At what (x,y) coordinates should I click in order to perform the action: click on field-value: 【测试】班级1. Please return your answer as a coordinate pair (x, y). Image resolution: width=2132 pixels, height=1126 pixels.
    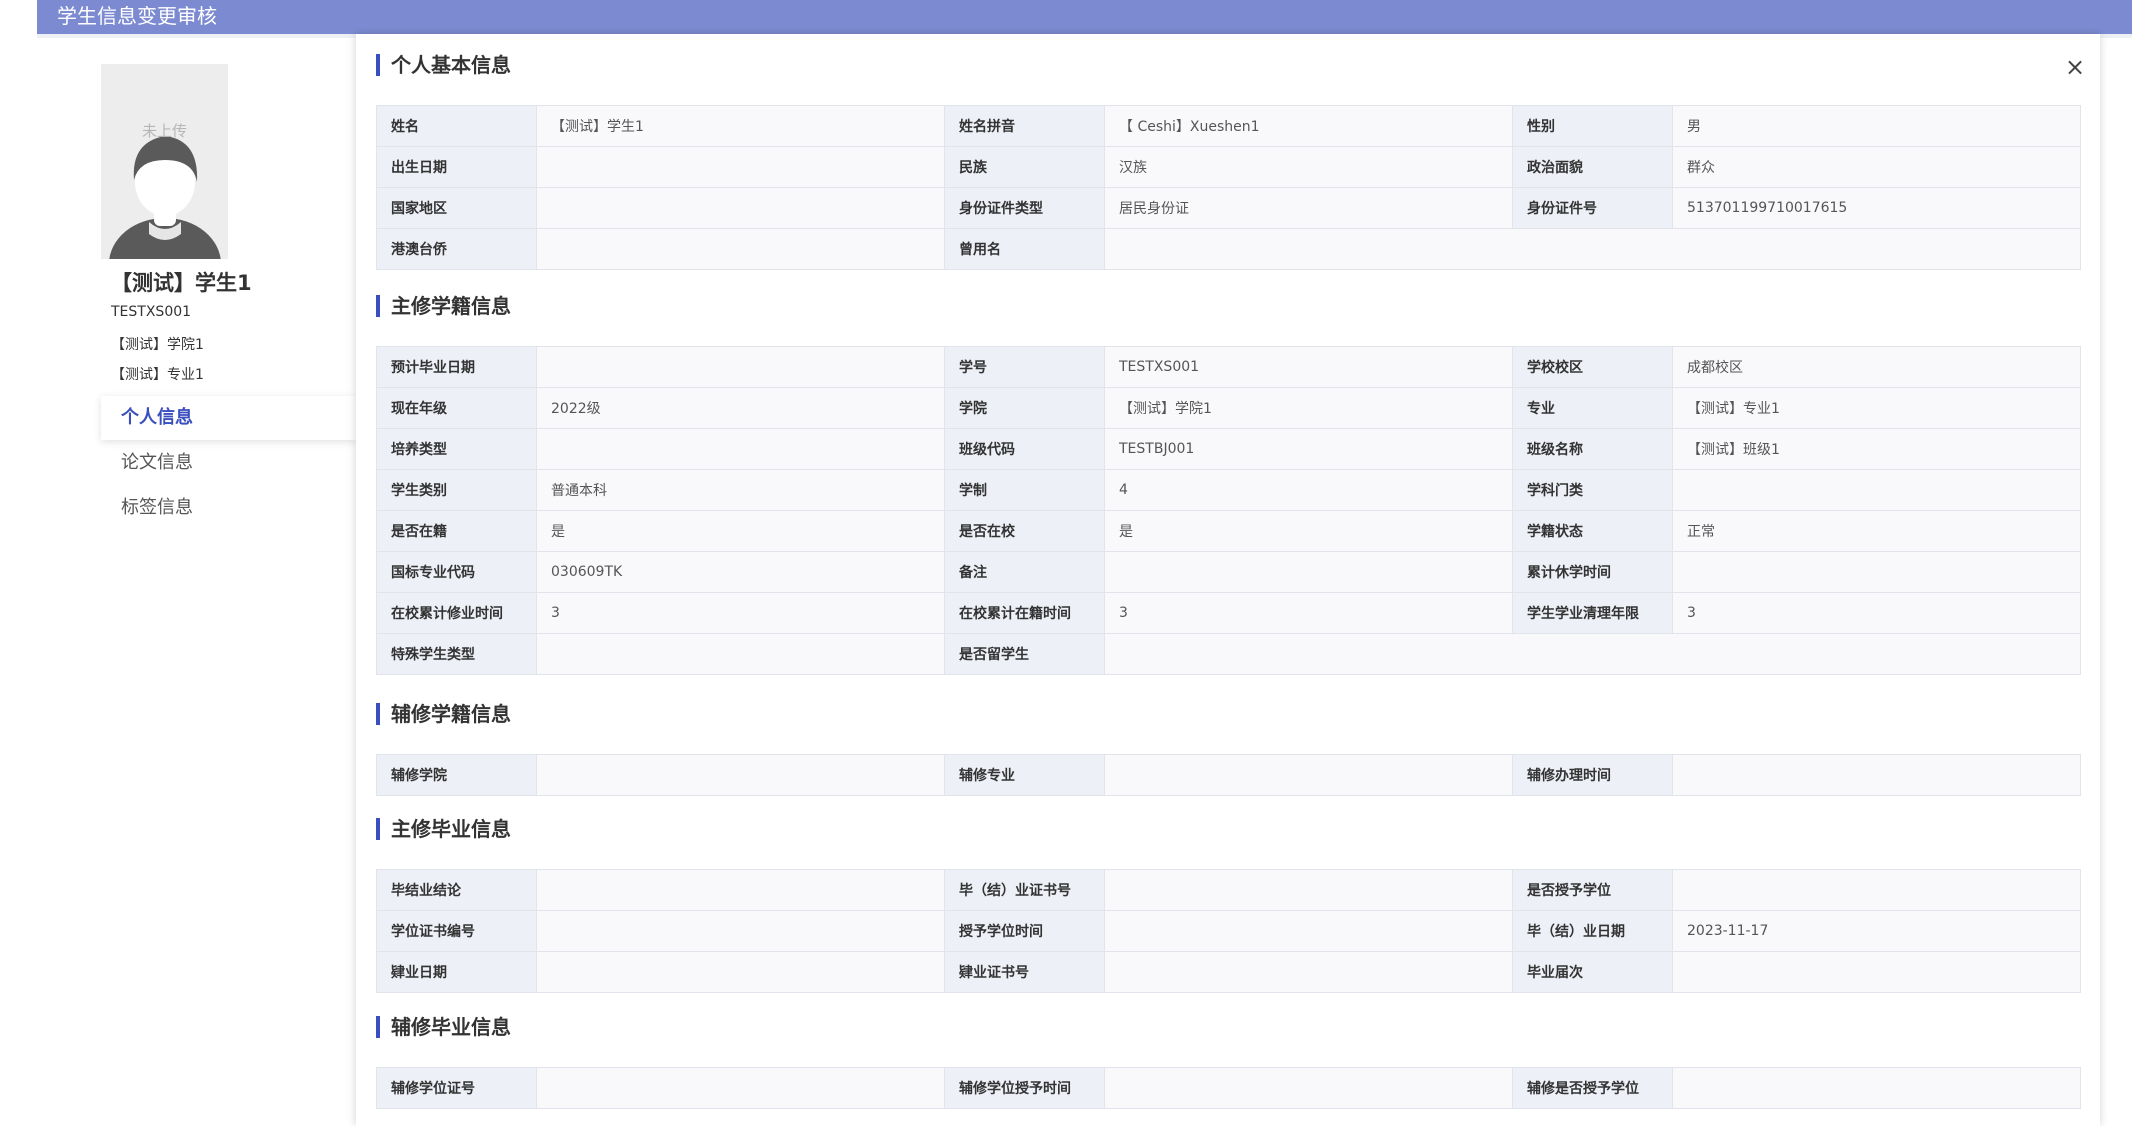
    Looking at the image, I should click on (1876, 449).